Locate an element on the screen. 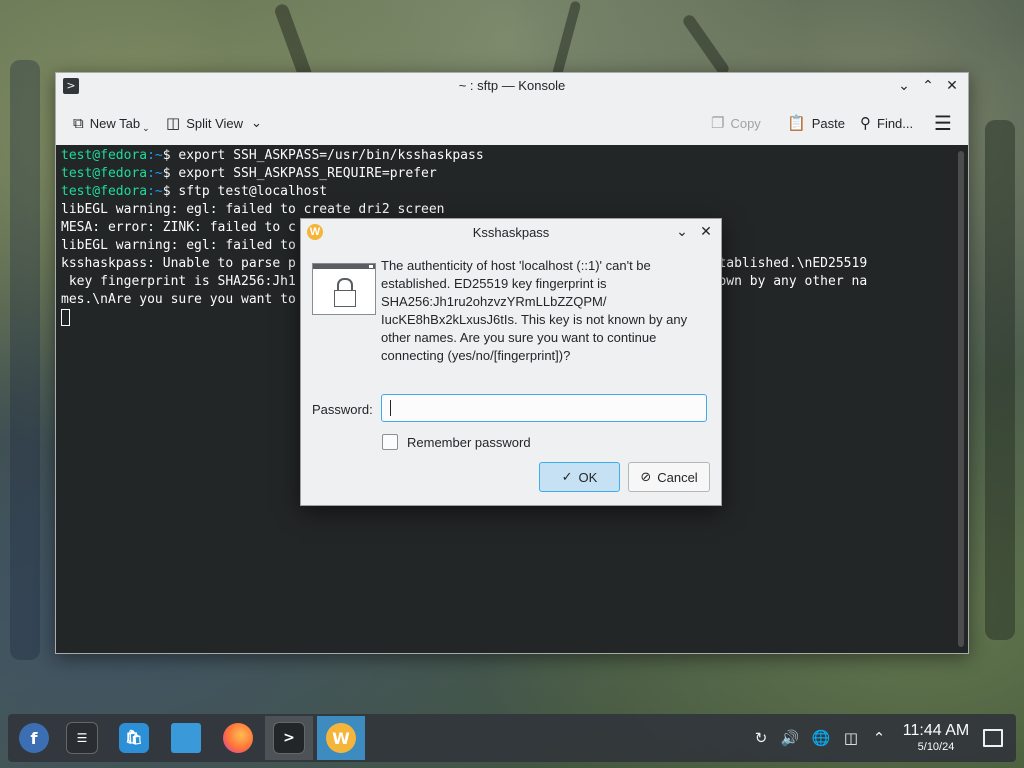  checkmark-icon: ✓ is located at coordinates (567, 477).